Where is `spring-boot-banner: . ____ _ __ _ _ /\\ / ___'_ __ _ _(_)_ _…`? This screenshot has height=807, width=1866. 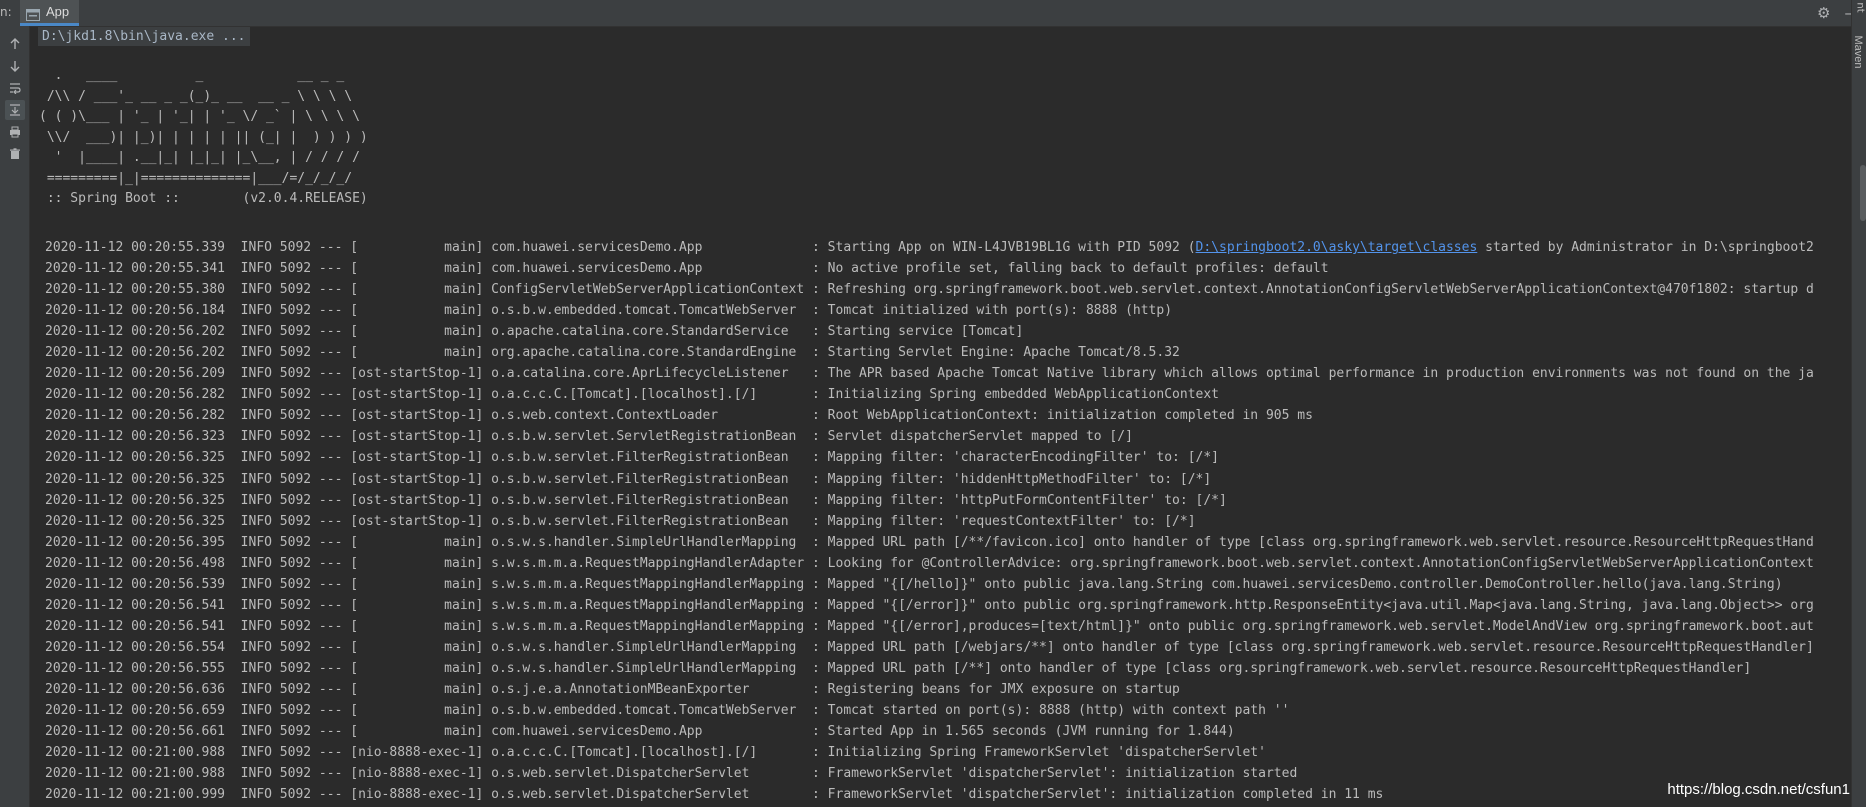 spring-boot-banner: . ____ _ __ _ _ /\\ / ___'_ __ _ _(_)_ _… is located at coordinates (203, 137).